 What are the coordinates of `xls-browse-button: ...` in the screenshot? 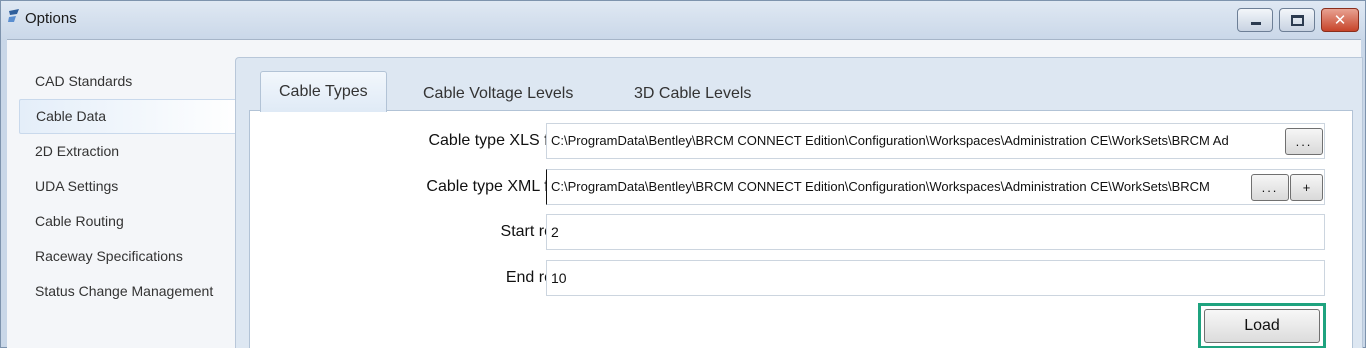 It's located at (1304, 141).